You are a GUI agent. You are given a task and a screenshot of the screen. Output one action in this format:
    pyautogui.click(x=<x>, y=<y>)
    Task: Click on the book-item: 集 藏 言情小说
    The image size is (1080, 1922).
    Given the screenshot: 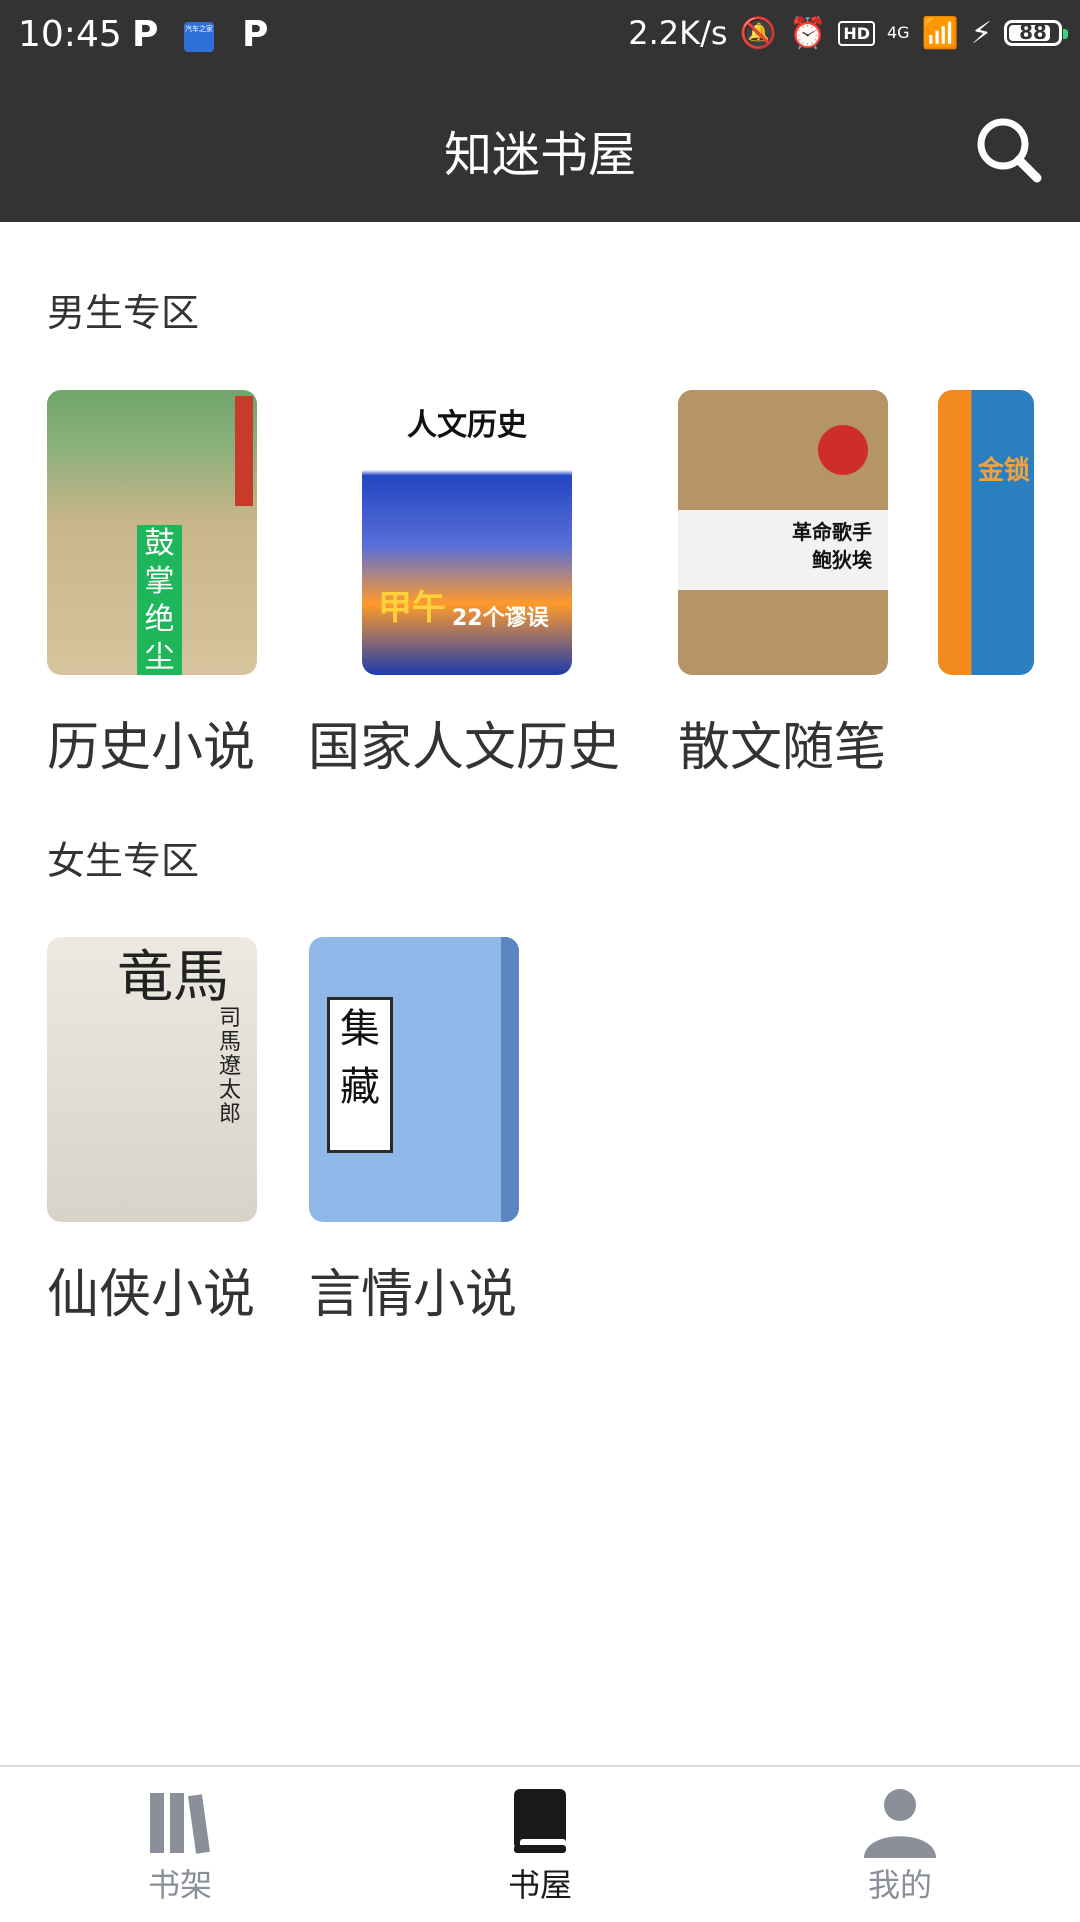 What is the action you would take?
    pyautogui.click(x=414, y=1131)
    